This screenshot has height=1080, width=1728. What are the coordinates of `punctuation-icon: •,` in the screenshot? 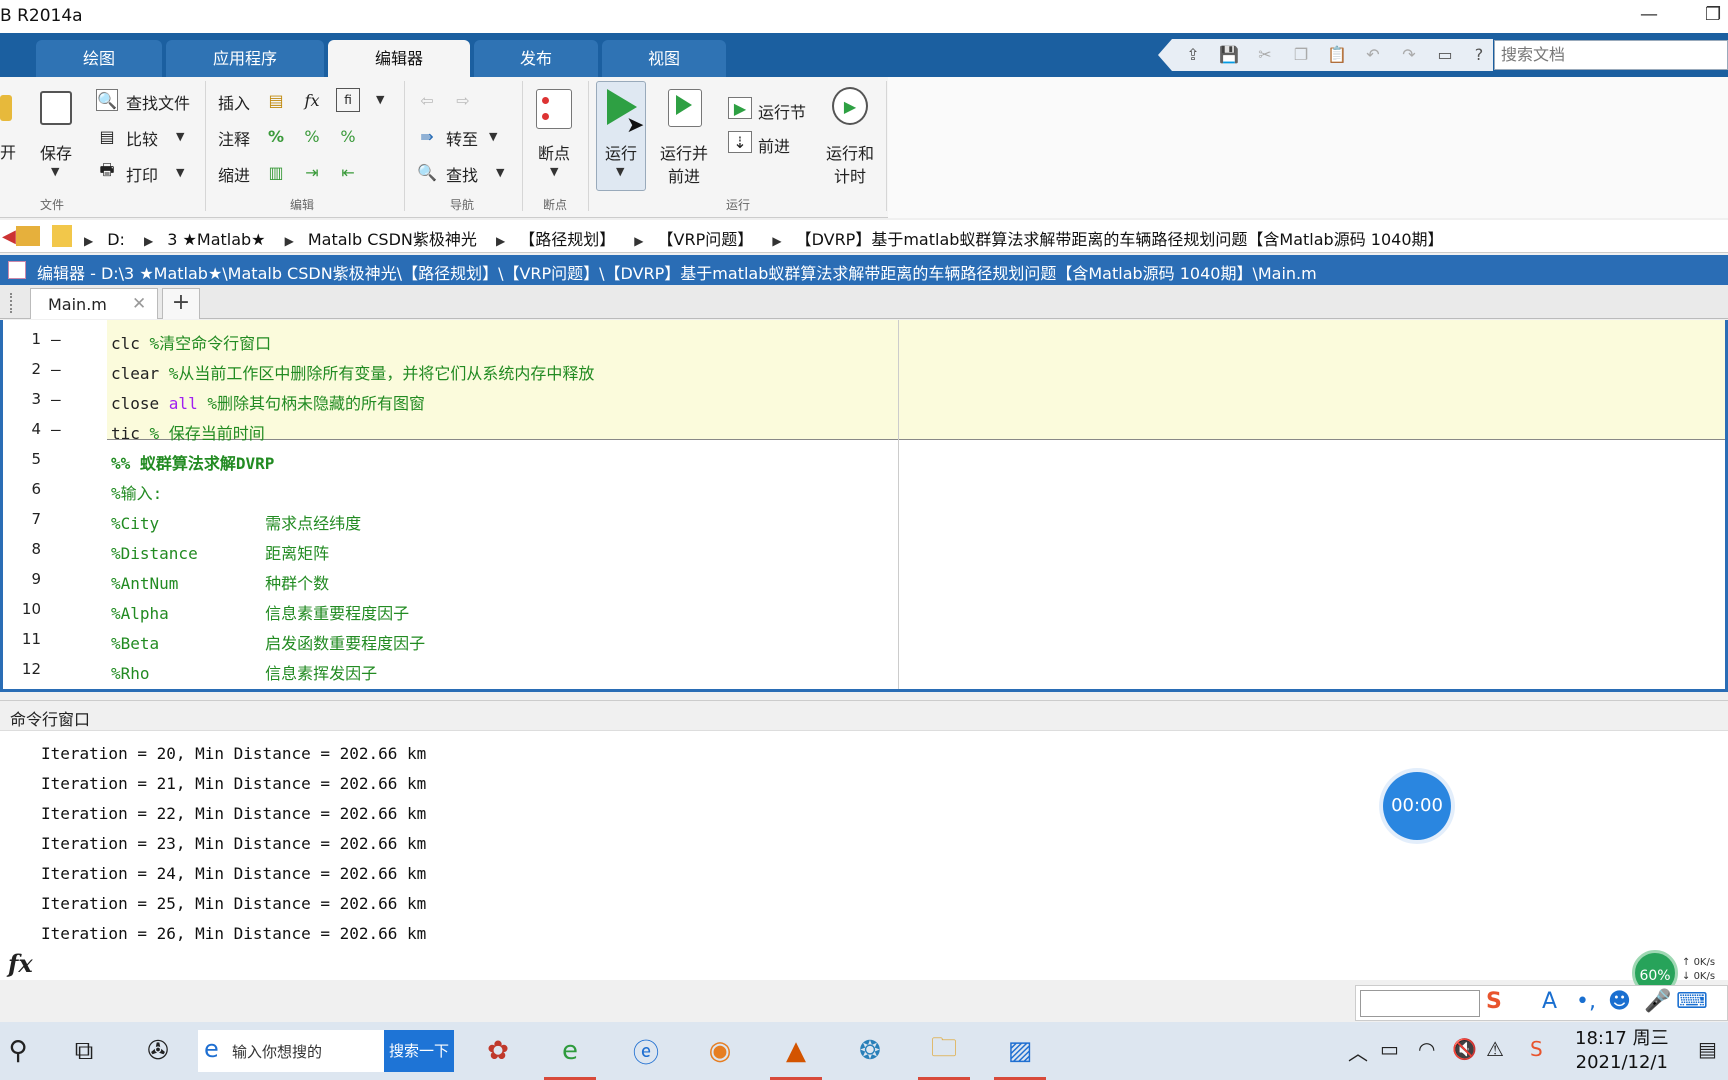 It's located at (1586, 1001).